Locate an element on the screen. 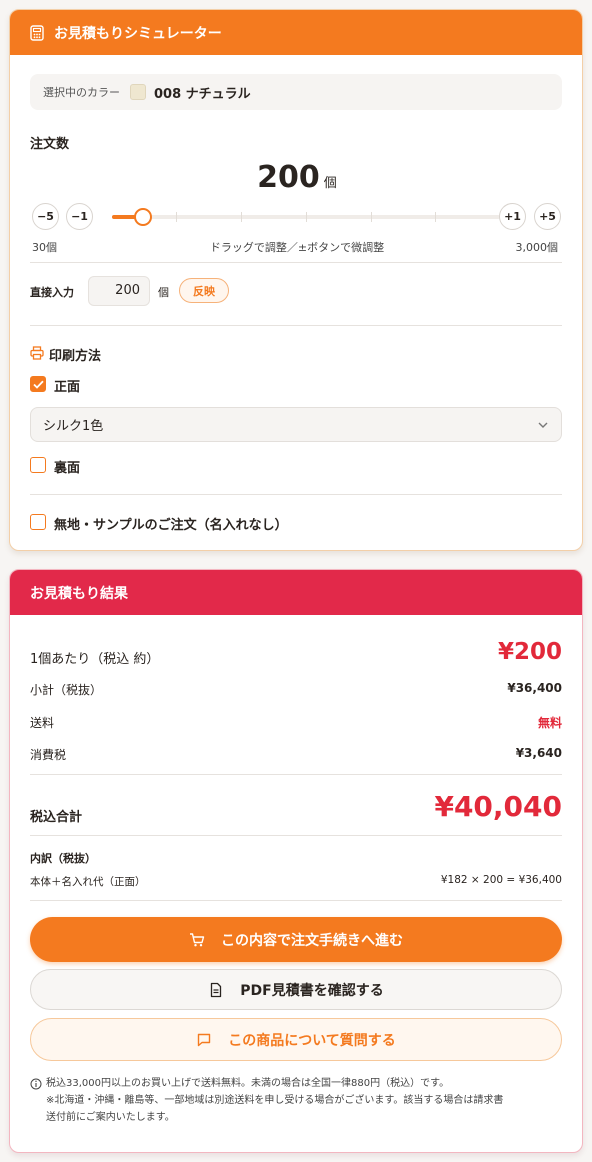 The width and height of the screenshot is (592, 1162). breakdown-item: 本体＋名入れ代（正面） is located at coordinates (88, 882).